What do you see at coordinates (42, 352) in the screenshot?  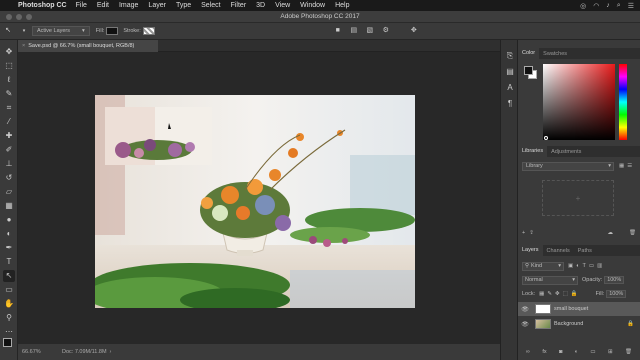 I see `zoom-level: 66.67%` at bounding box center [42, 352].